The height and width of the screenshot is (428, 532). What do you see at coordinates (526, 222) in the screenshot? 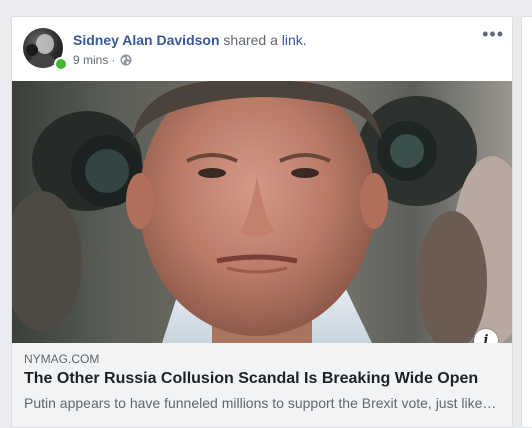
I see `adjacent-card` at bounding box center [526, 222].